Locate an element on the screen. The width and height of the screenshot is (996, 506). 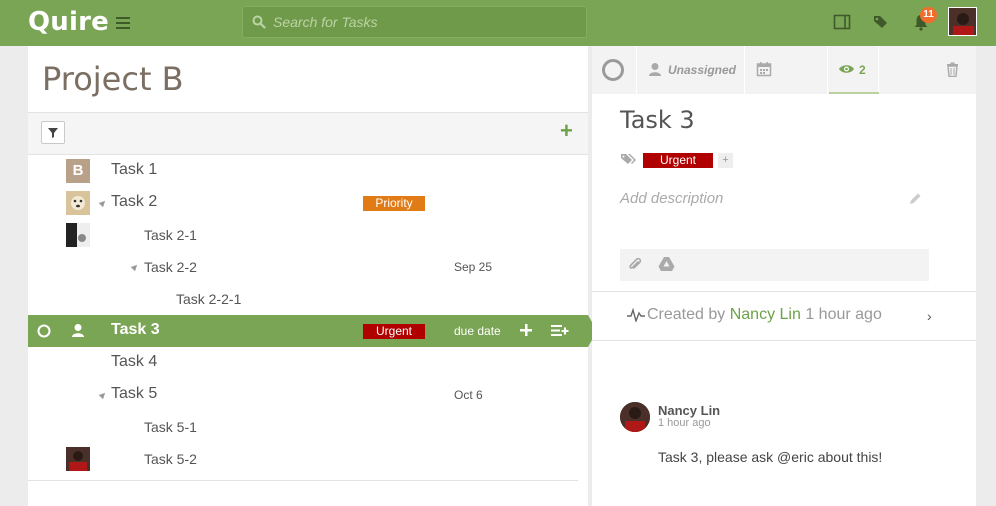
task-name: Task 3 is located at coordinates (135, 330).